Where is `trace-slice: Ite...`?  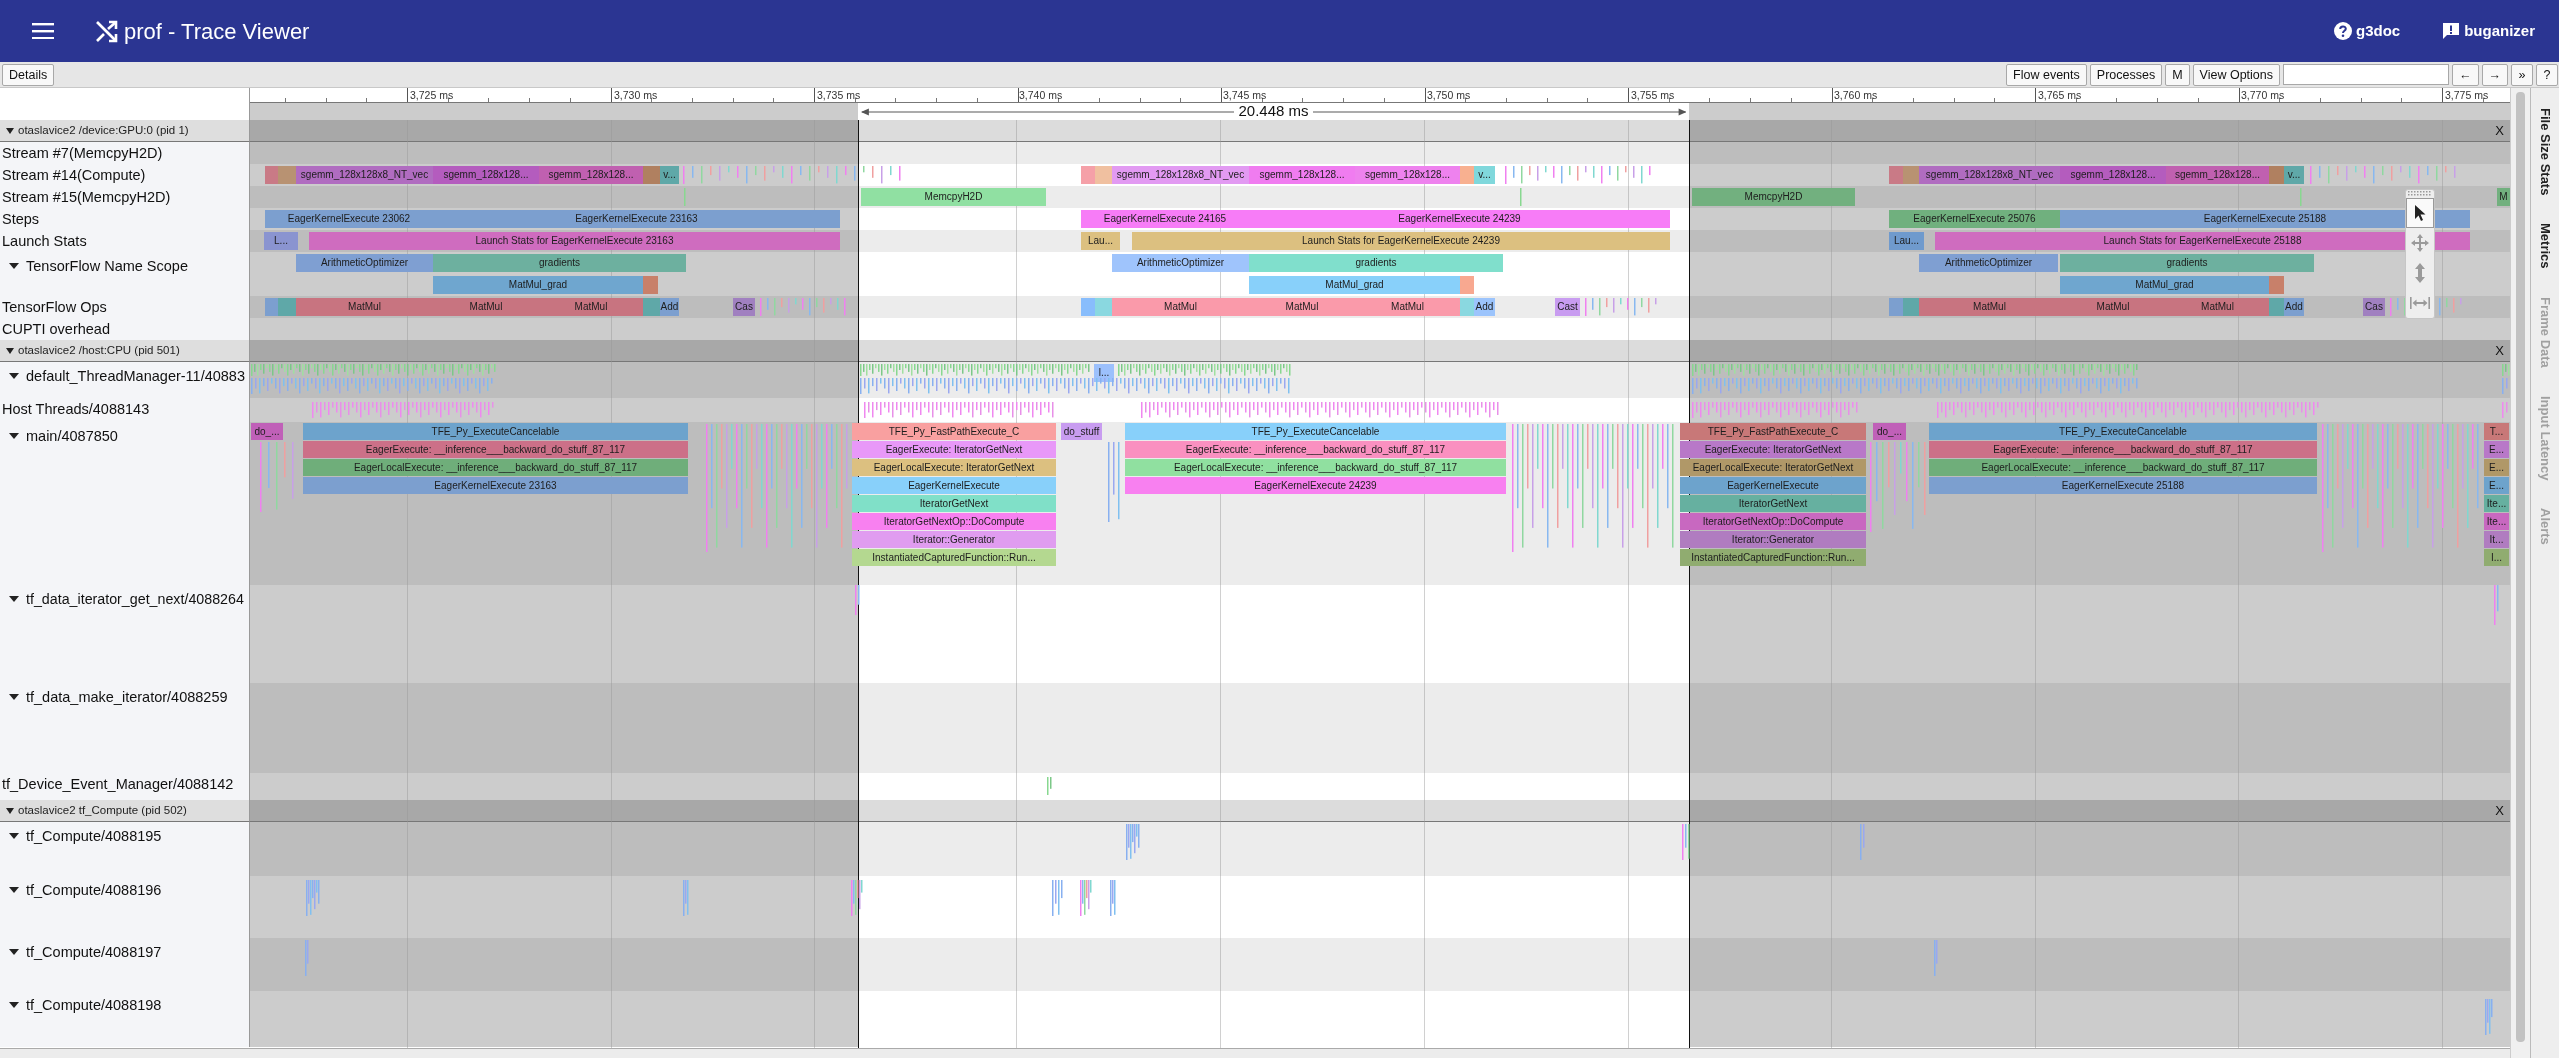 trace-slice: Ite... is located at coordinates (2496, 521).